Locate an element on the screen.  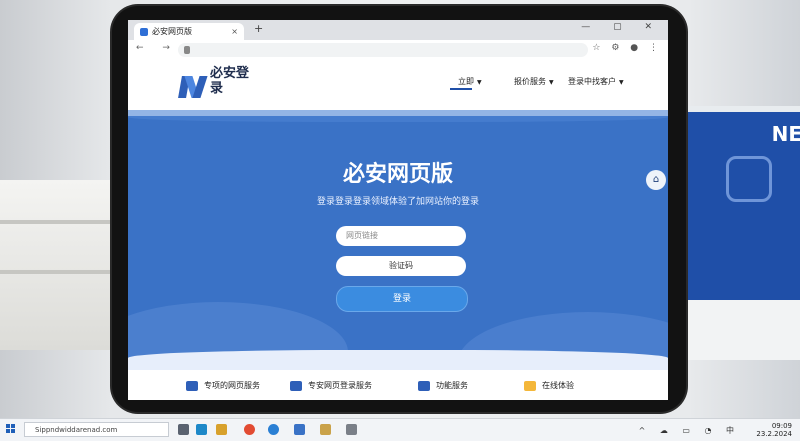
hero-subtitle: 登录登录登录领域体验了加网站你的登录 is located at coordinates (397, 202).